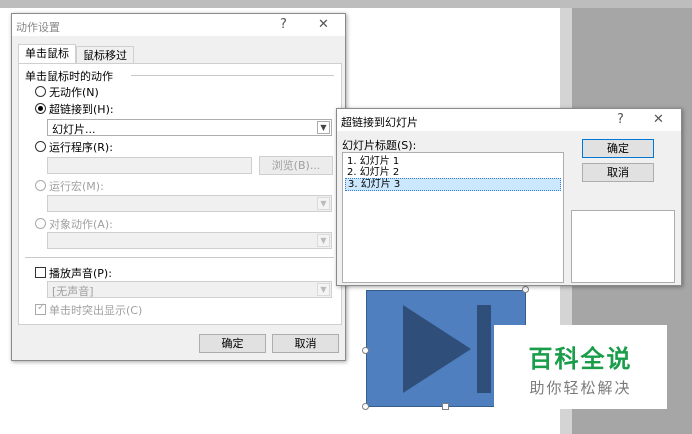 This screenshot has height=434, width=692. What do you see at coordinates (105, 55) in the screenshot?
I see `tab-mouse-over: 鼠标移过` at bounding box center [105, 55].